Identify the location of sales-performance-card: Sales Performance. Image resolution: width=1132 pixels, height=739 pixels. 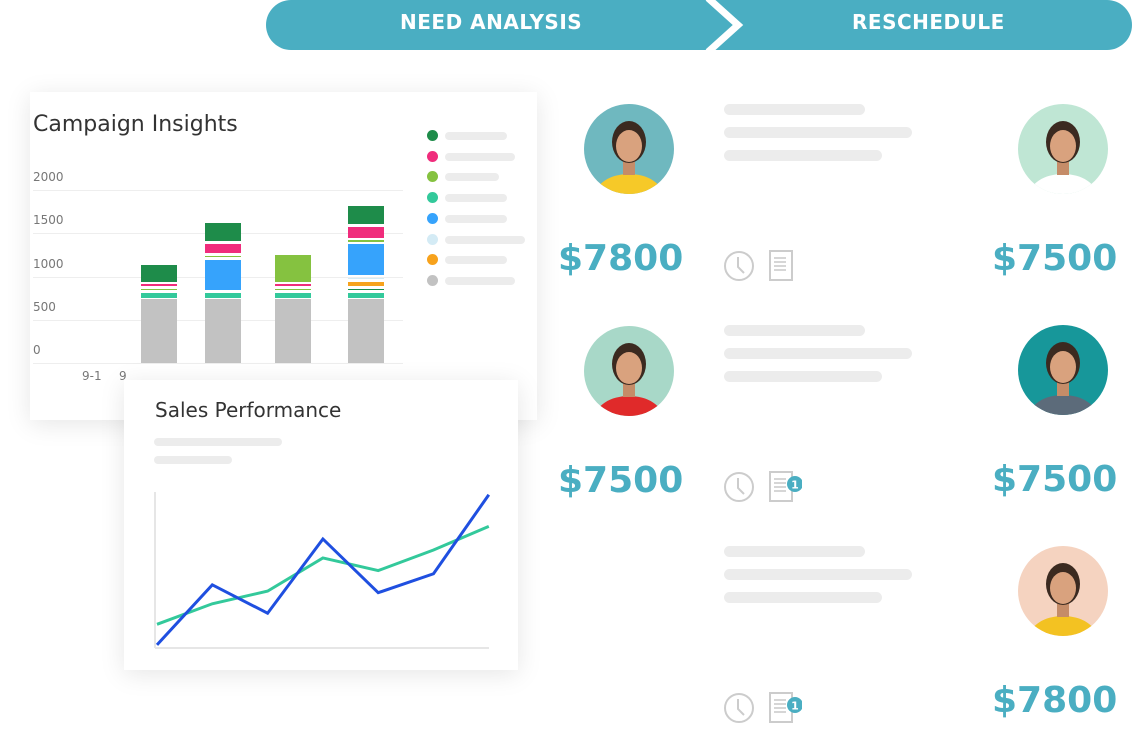
(321, 525).